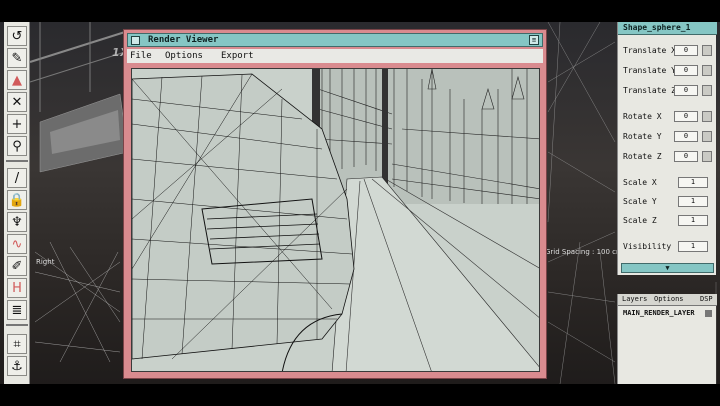  Describe the element at coordinates (686, 70) in the screenshot. I see `translate-y-field: 0` at that location.